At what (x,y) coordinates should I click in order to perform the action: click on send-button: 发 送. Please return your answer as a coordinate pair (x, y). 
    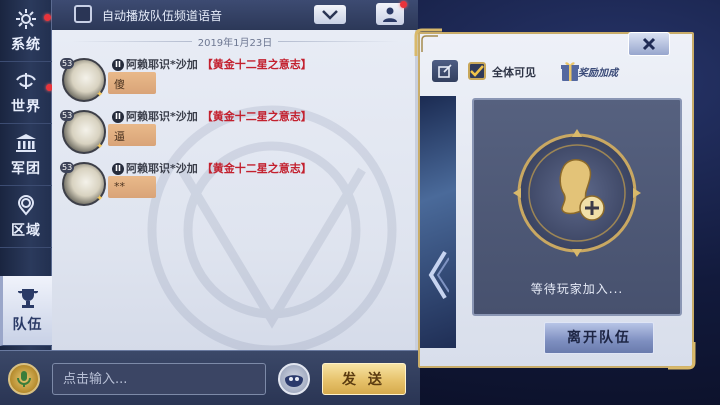
    Looking at the image, I should click on (364, 379).